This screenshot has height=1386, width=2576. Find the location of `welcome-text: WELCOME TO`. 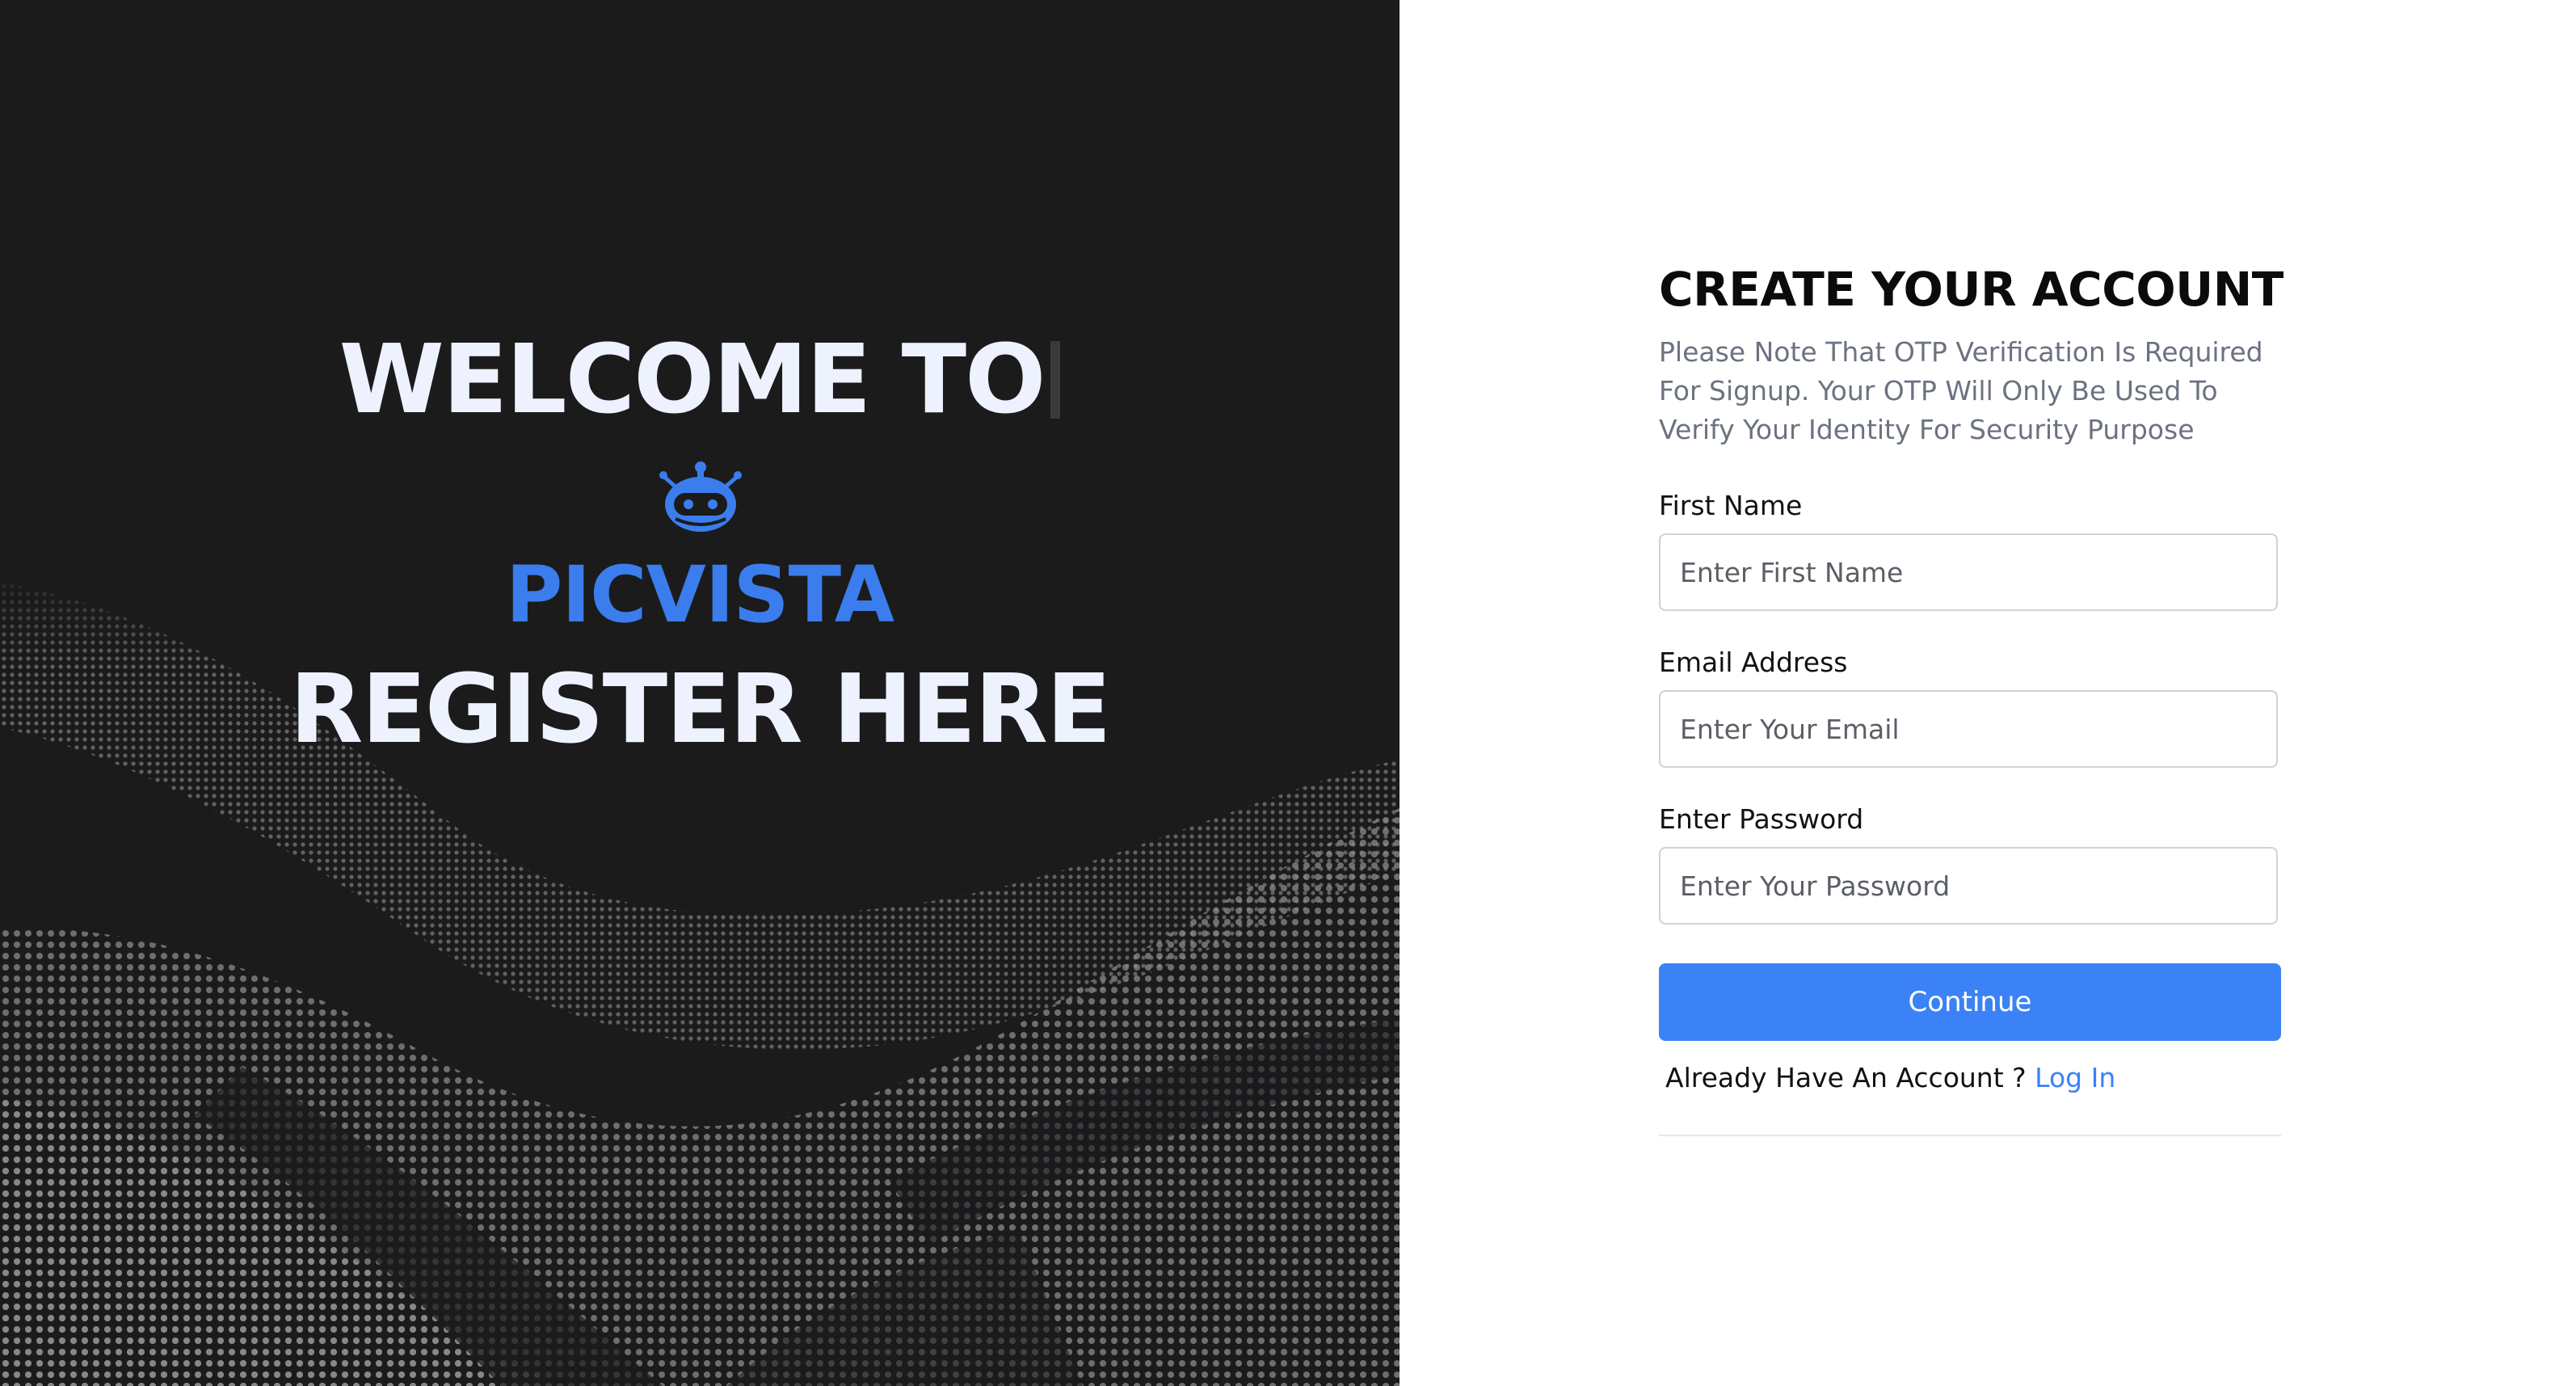

welcome-text: WELCOME TO is located at coordinates (692, 379).